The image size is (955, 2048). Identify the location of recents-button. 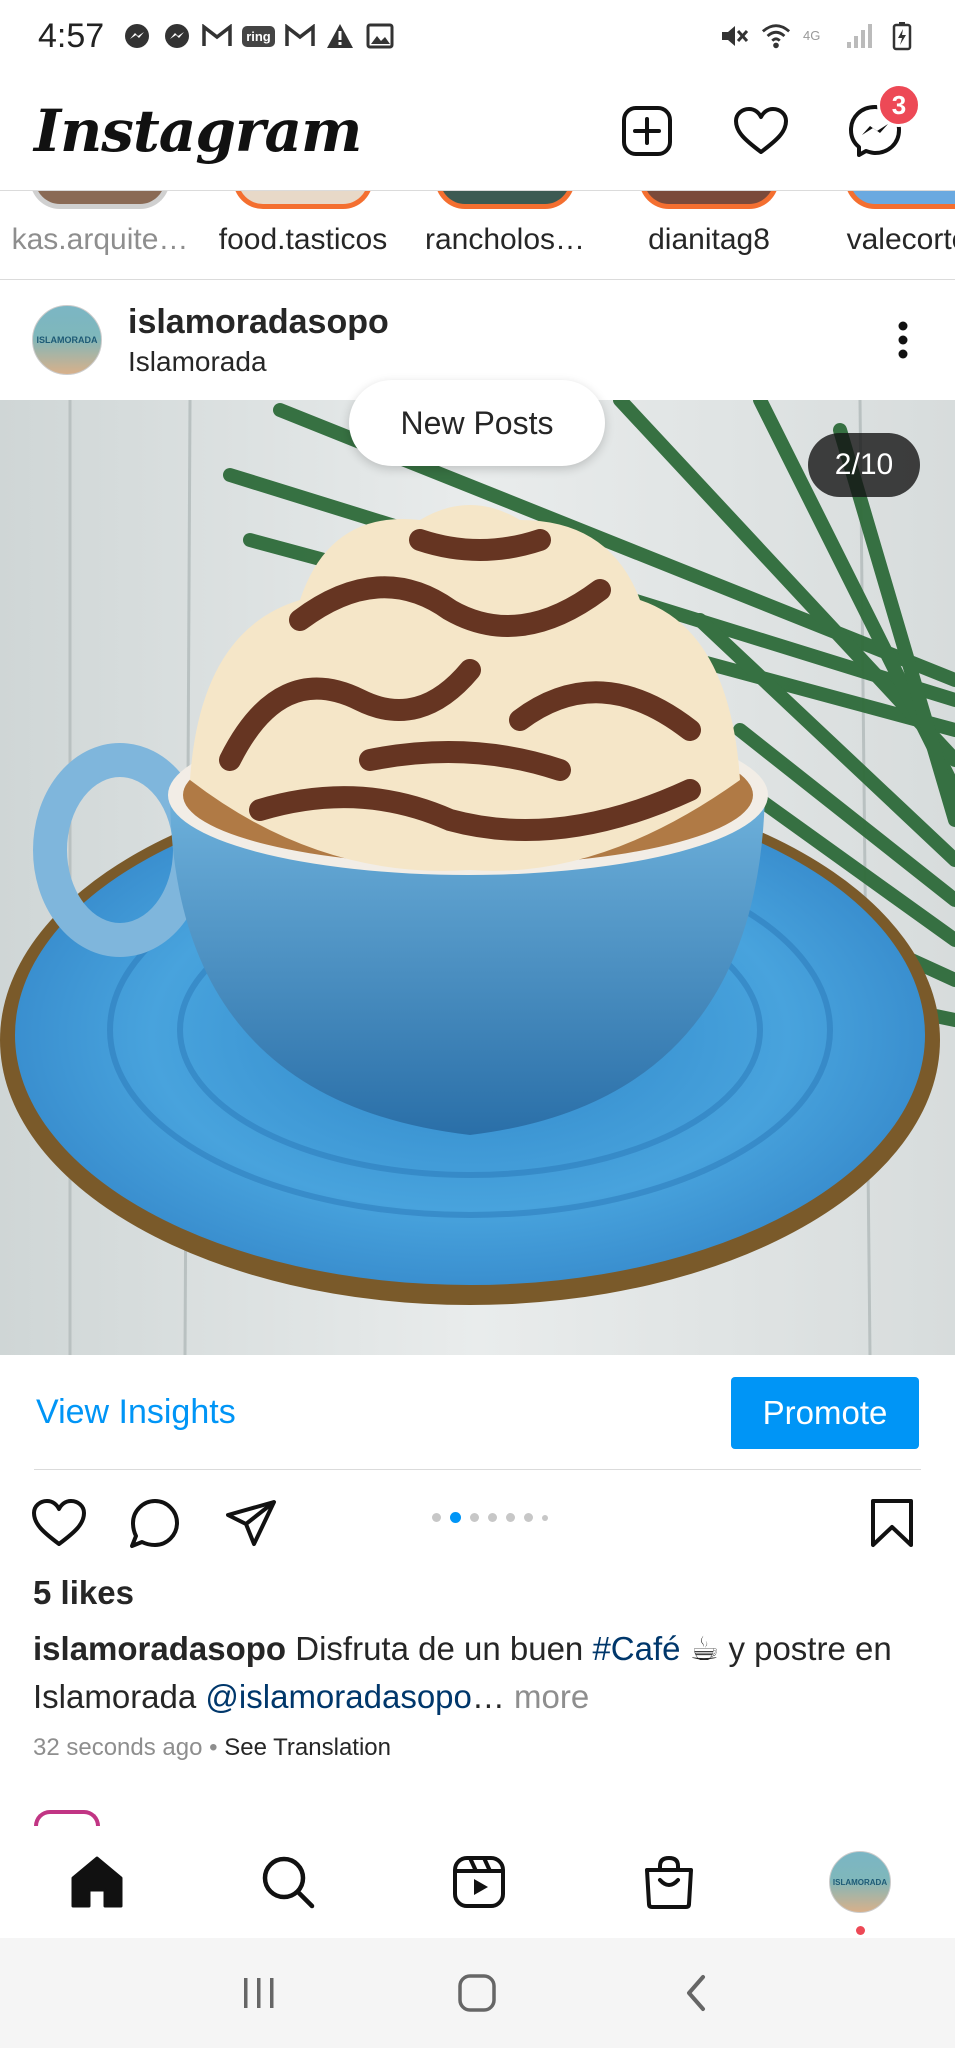
(259, 1993).